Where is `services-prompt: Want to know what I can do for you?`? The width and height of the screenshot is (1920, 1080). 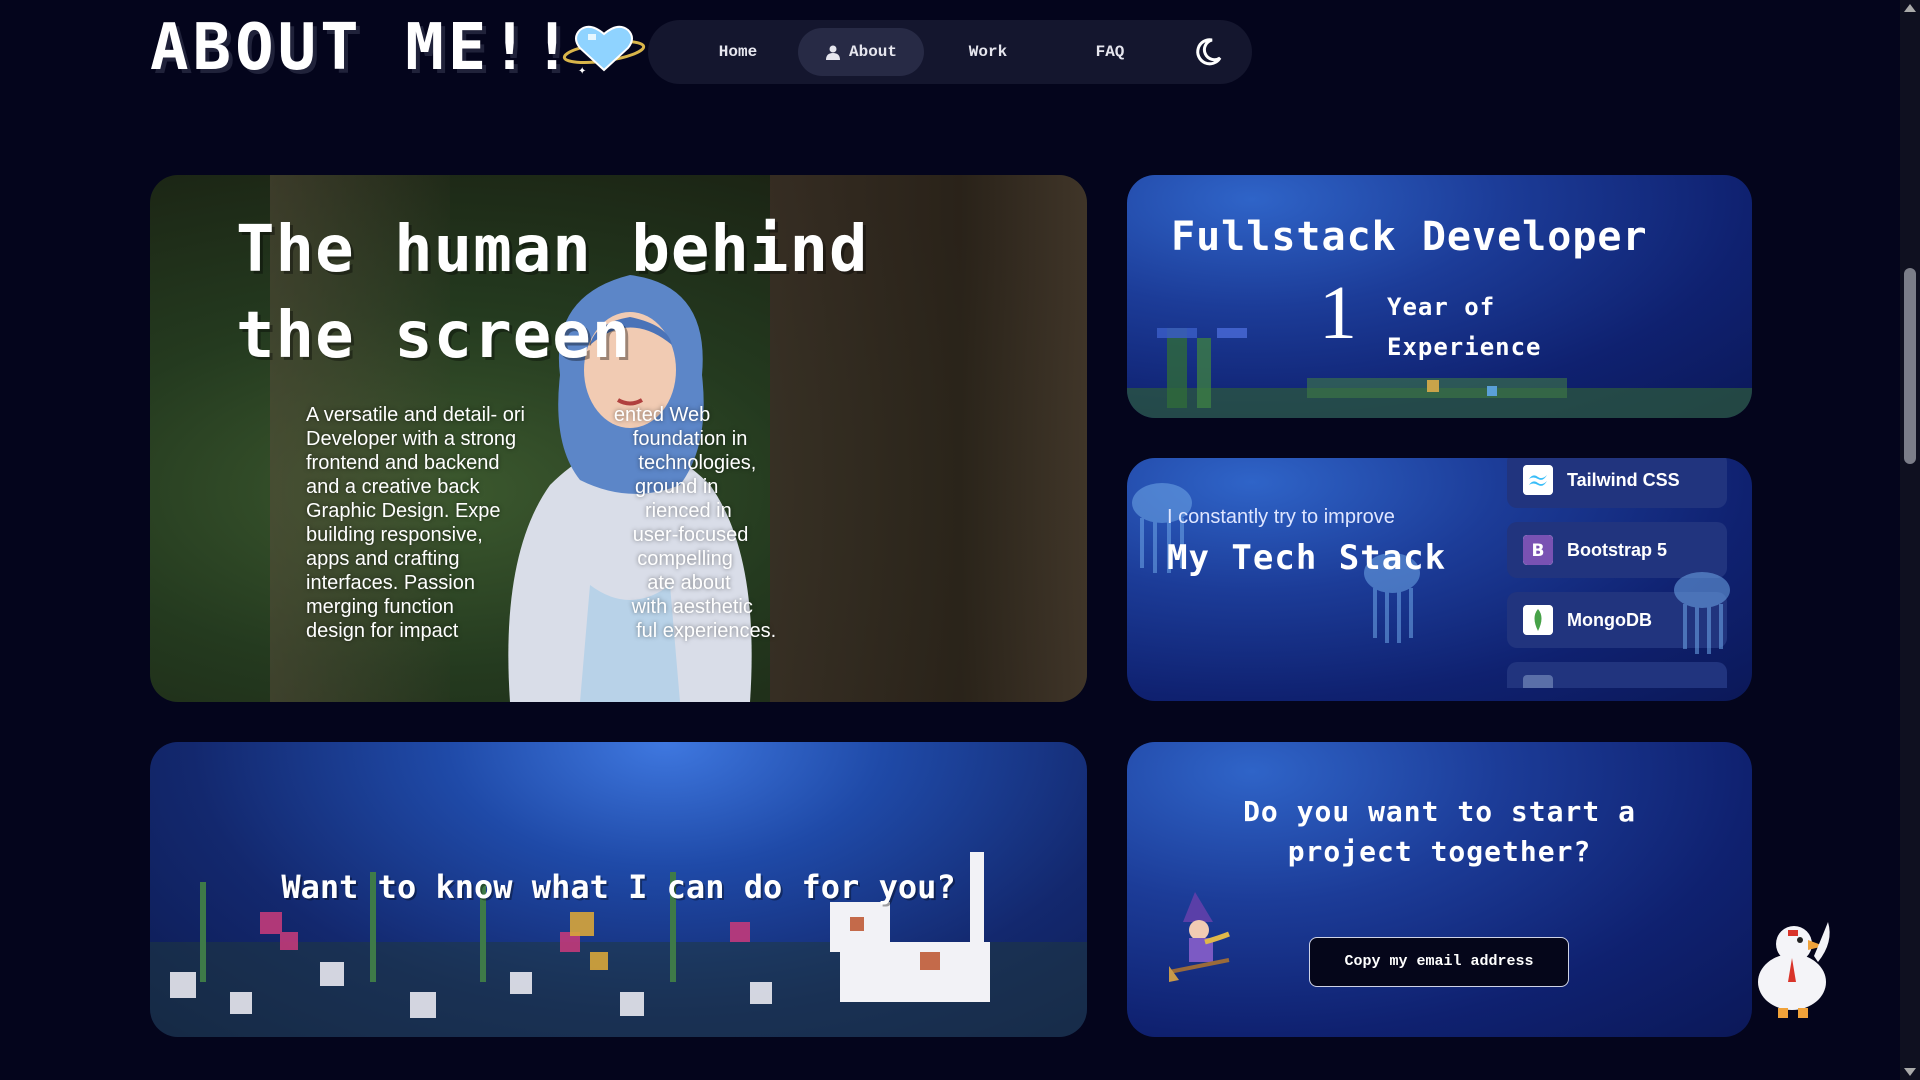
services-prompt: Want to know what I can do for you? is located at coordinates (618, 887).